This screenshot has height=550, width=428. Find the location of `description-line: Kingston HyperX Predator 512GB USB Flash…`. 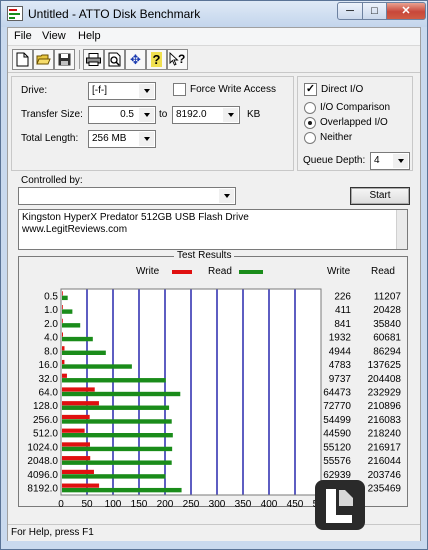

description-line: Kingston HyperX Predator 512GB USB Flash… is located at coordinates (135, 217).